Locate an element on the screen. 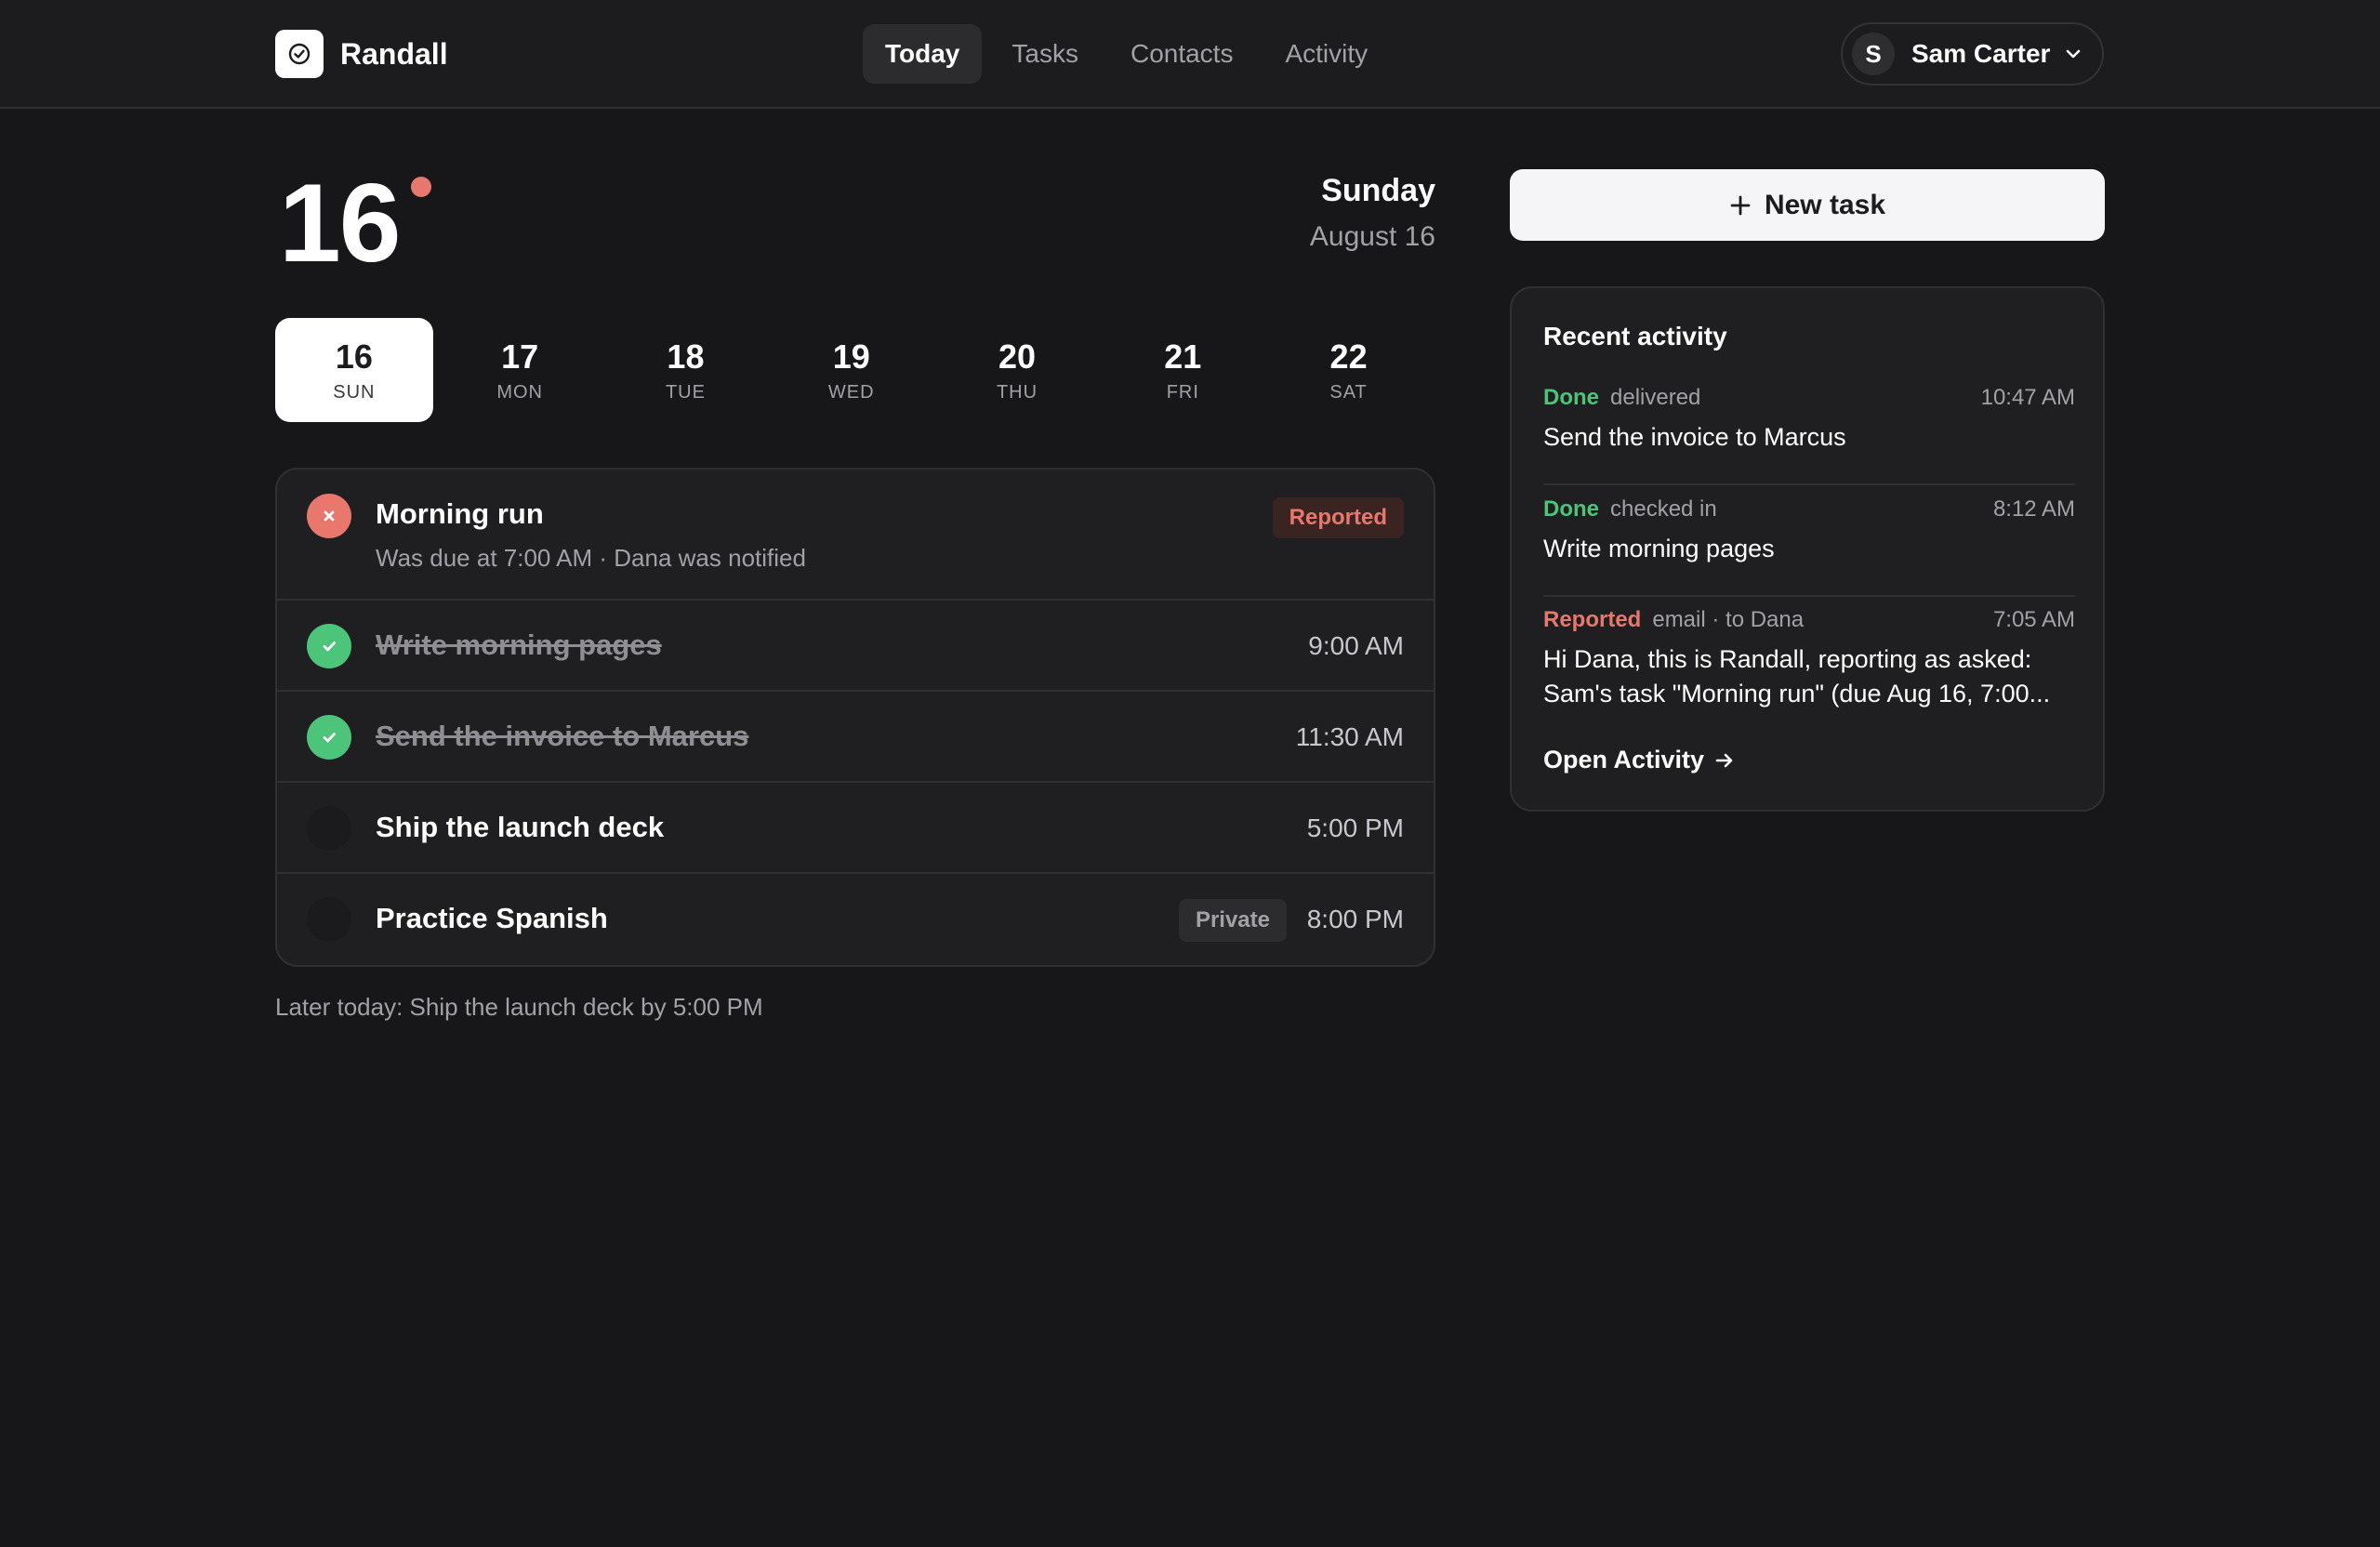 The width and height of the screenshot is (2380, 1547). task-failed-icon is located at coordinates (329, 516).